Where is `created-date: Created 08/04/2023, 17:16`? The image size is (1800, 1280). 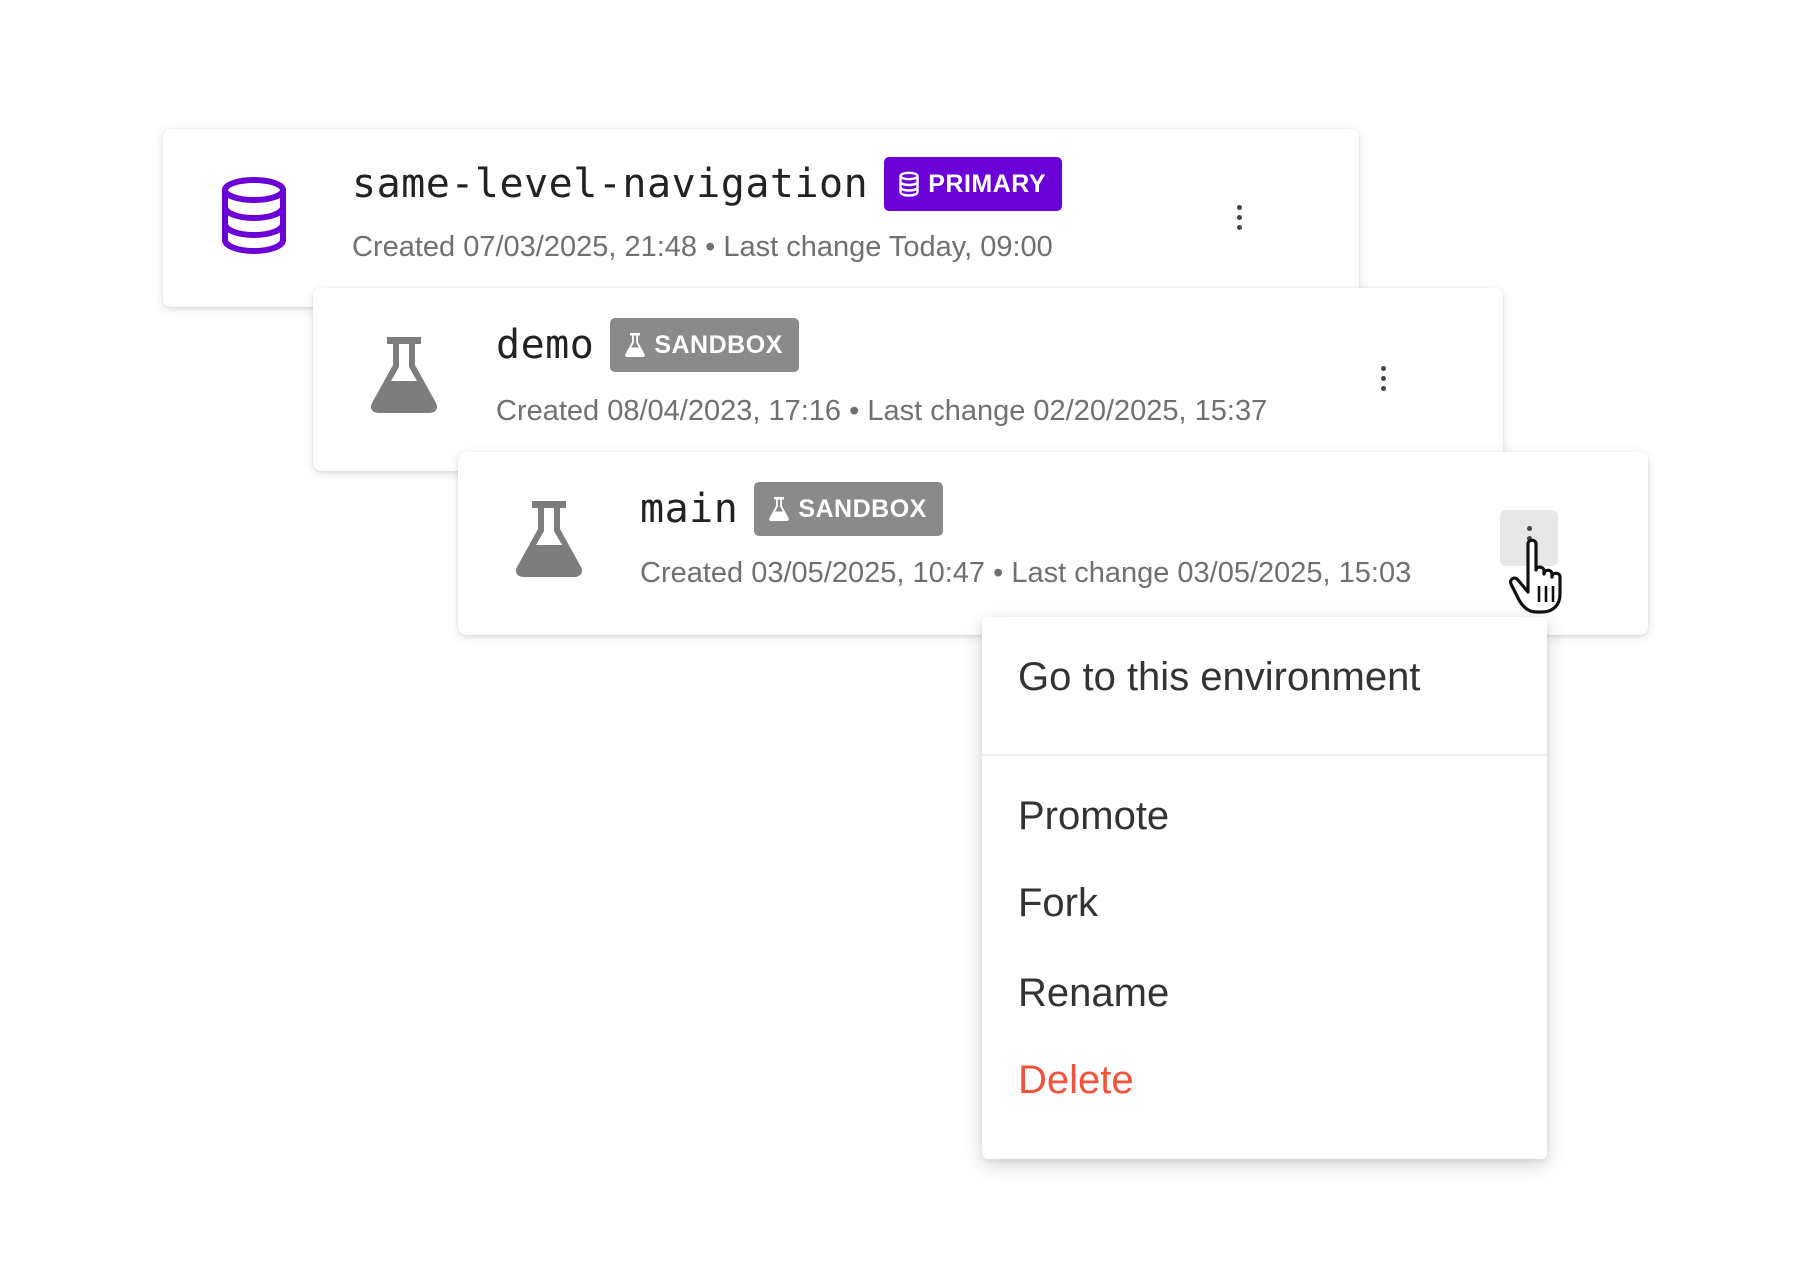 created-date: Created 08/04/2023, 17:16 is located at coordinates (669, 411).